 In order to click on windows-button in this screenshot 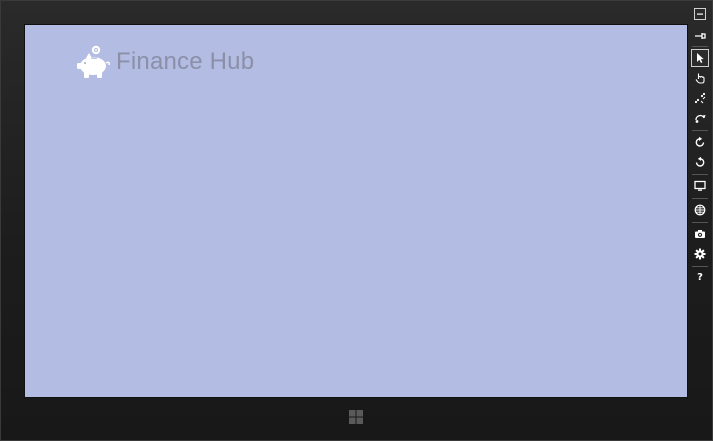, I will do `click(356, 417)`.